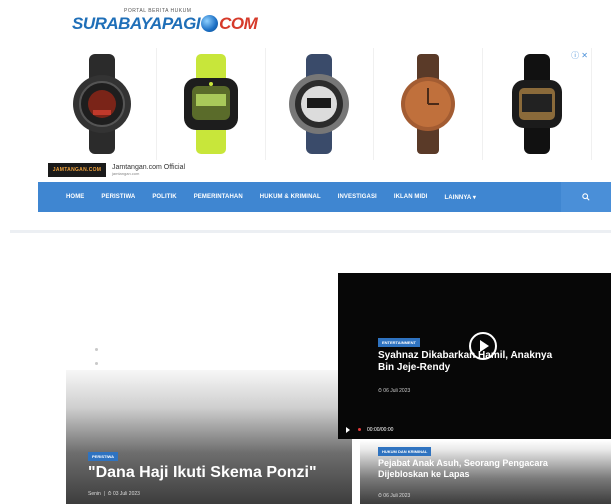 The width and height of the screenshot is (611, 504). Describe the element at coordinates (118, 197) in the screenshot. I see `nav-item-peristiwa: PERISTIWA` at that location.